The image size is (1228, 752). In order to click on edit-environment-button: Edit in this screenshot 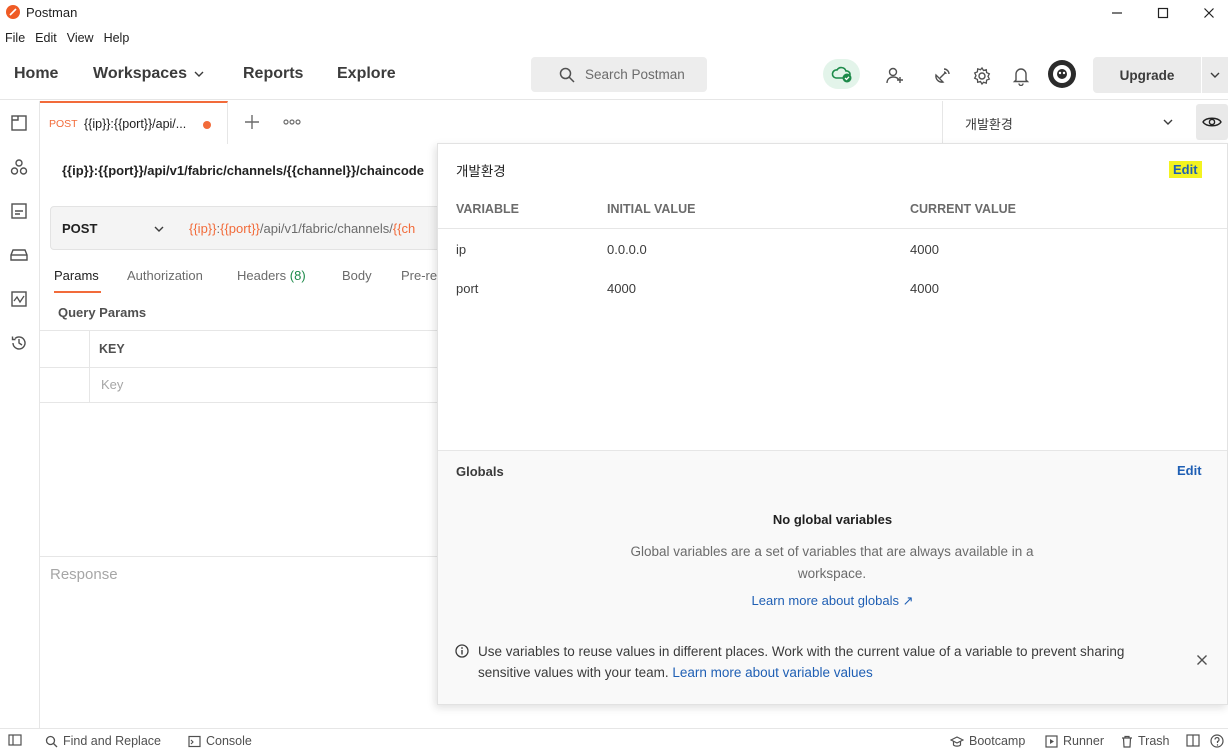, I will do `click(1185, 169)`.